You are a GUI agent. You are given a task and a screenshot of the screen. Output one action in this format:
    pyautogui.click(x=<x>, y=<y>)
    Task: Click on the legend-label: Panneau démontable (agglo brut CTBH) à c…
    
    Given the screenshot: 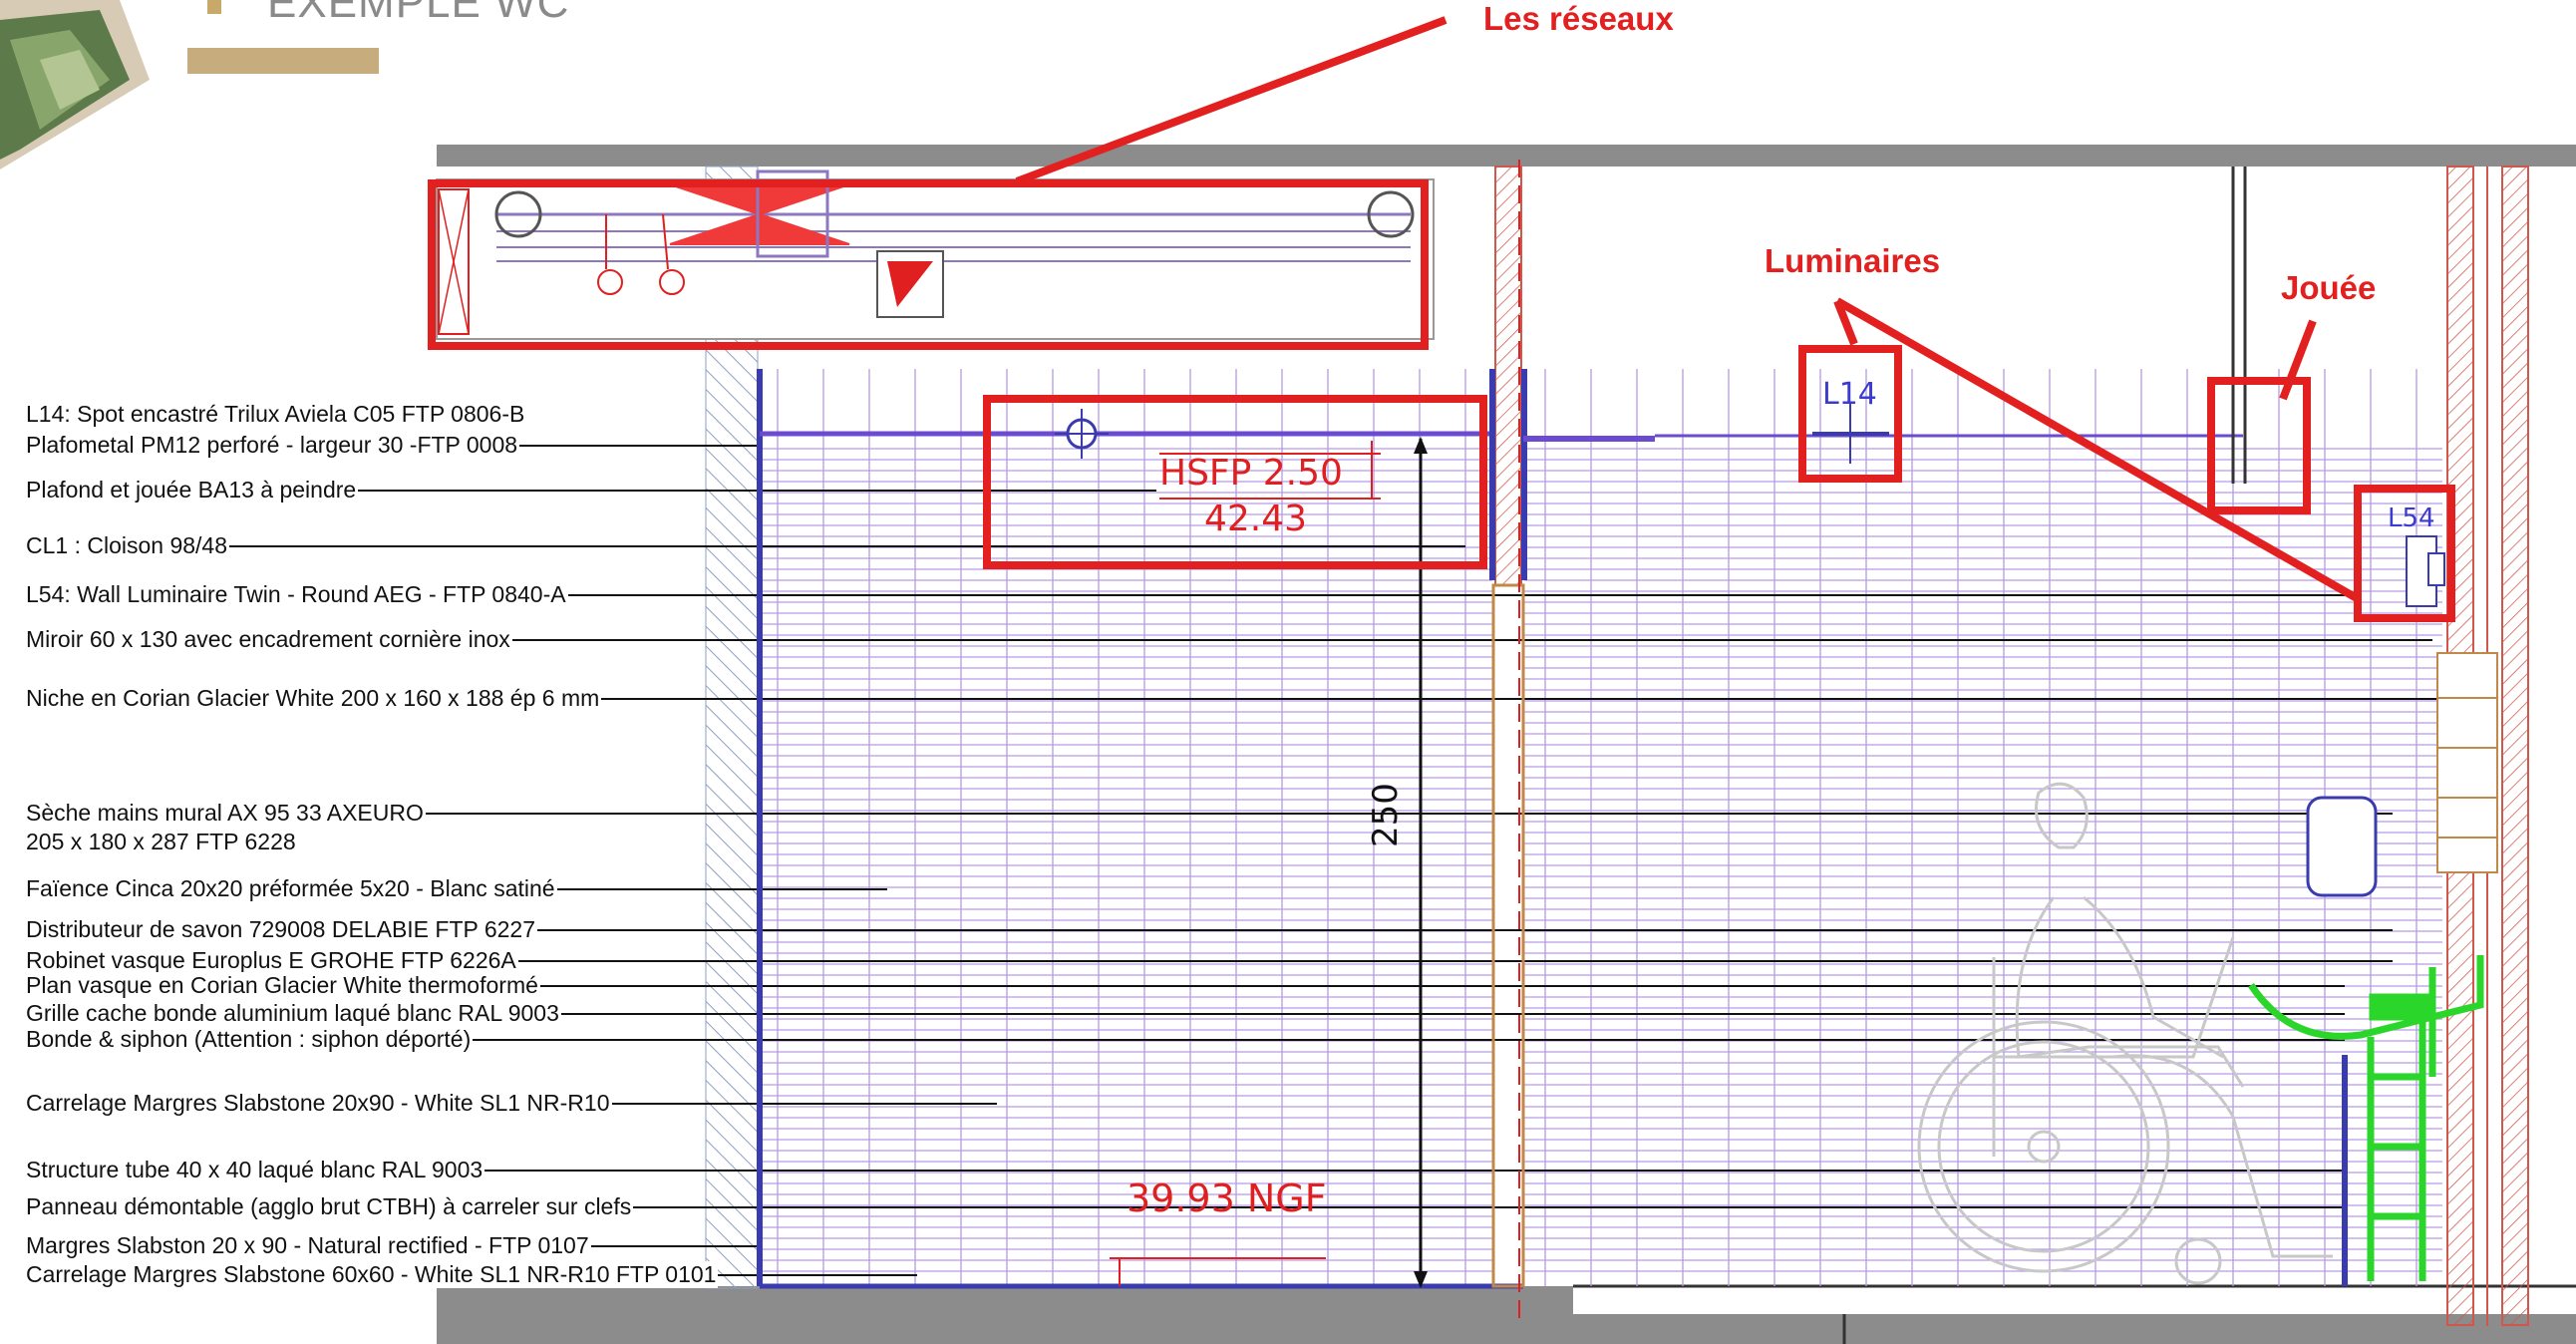 What is the action you would take?
    pyautogui.click(x=330, y=1206)
    